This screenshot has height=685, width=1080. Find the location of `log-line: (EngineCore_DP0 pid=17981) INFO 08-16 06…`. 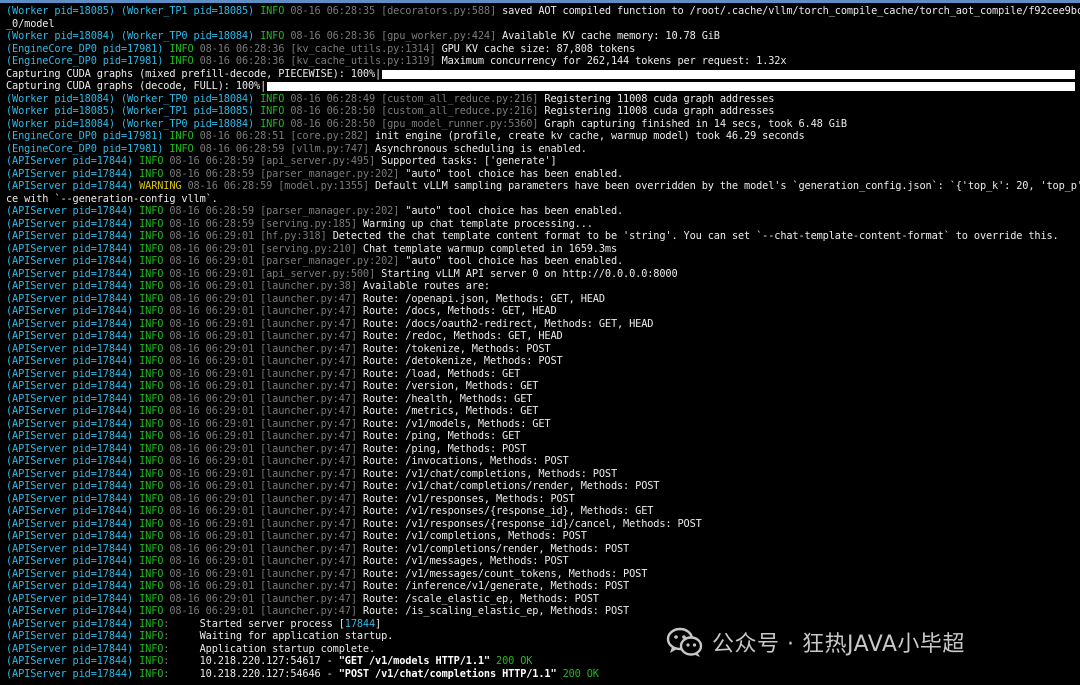

log-line: (EngineCore_DP0 pid=17981) INFO 08-16 06… is located at coordinates (320, 49).